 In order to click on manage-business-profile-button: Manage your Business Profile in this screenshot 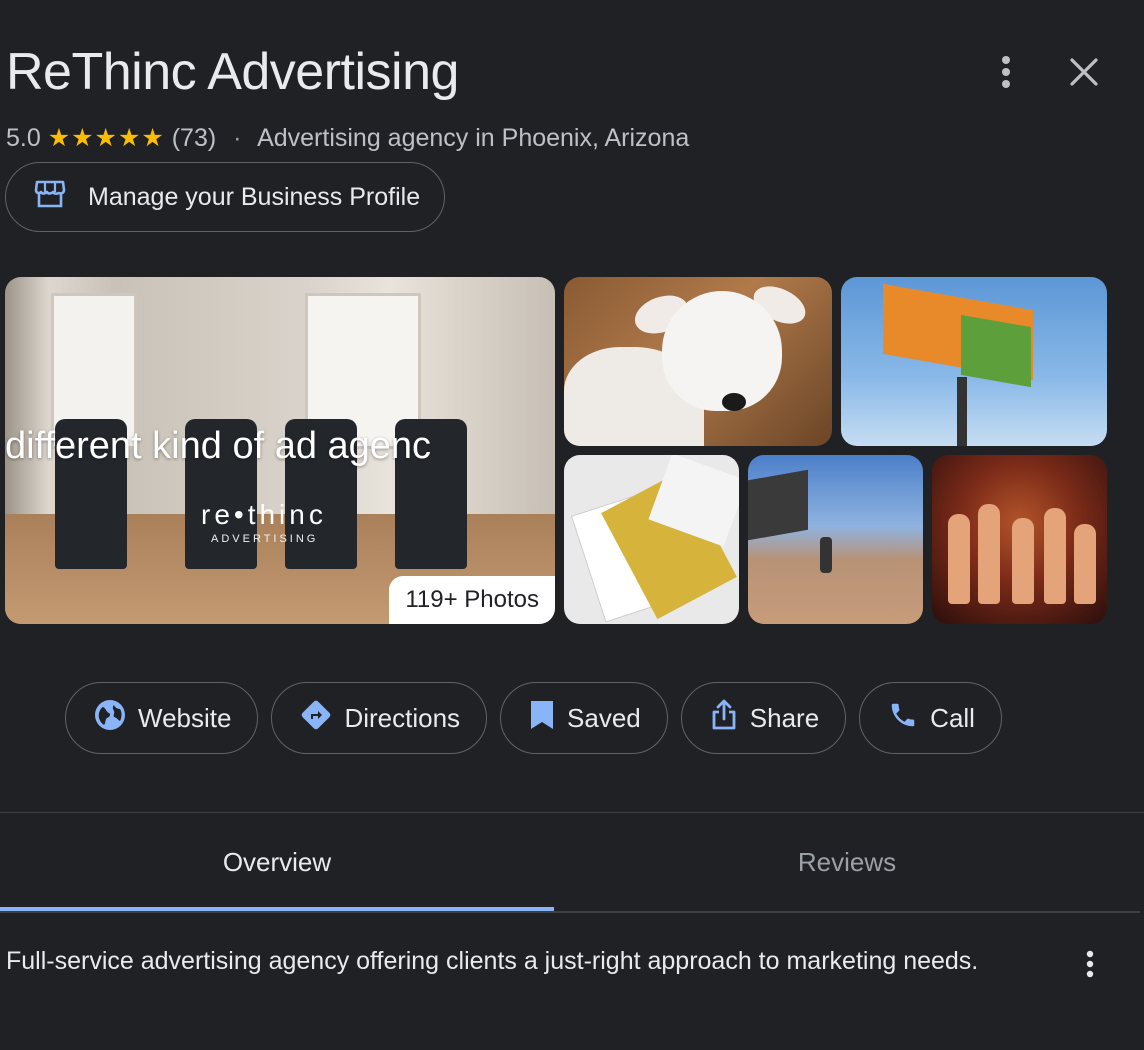, I will do `click(225, 197)`.